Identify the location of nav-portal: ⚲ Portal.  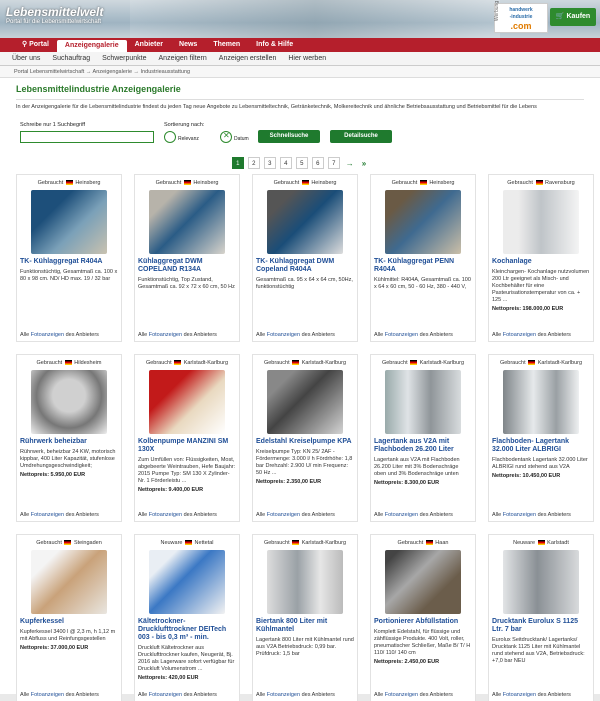
(35, 45).